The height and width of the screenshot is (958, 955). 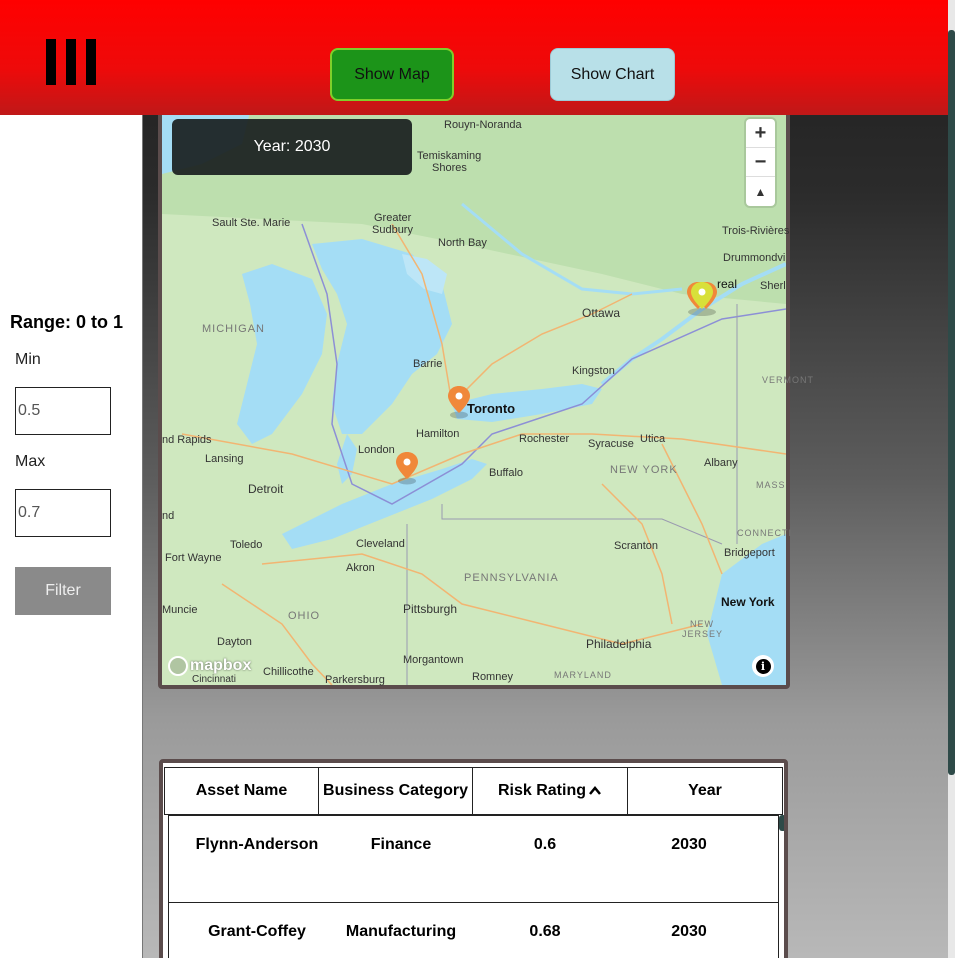 I want to click on map-label: Morgantown, so click(x=433, y=660).